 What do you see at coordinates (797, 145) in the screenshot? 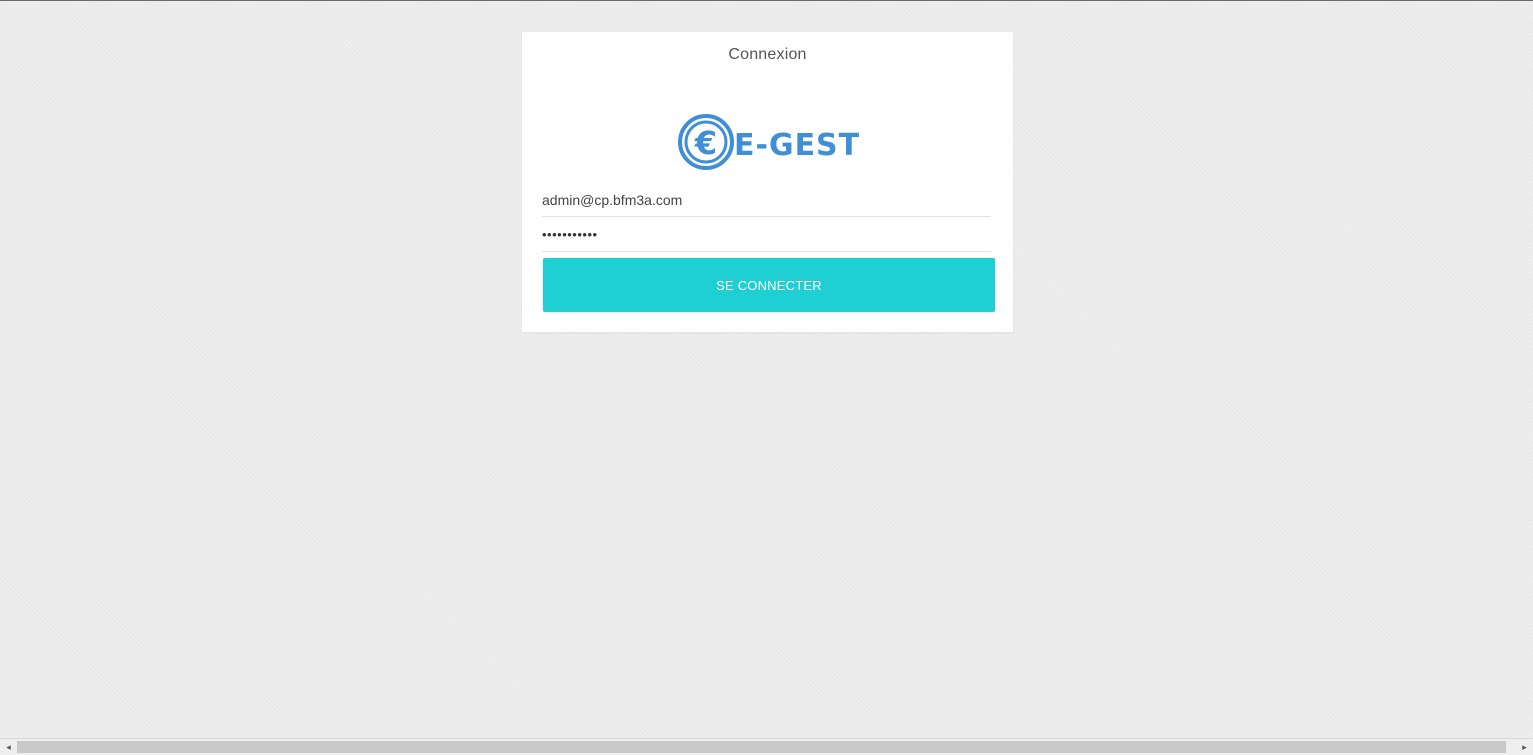
I see `svg-text: E-GEST` at bounding box center [797, 145].